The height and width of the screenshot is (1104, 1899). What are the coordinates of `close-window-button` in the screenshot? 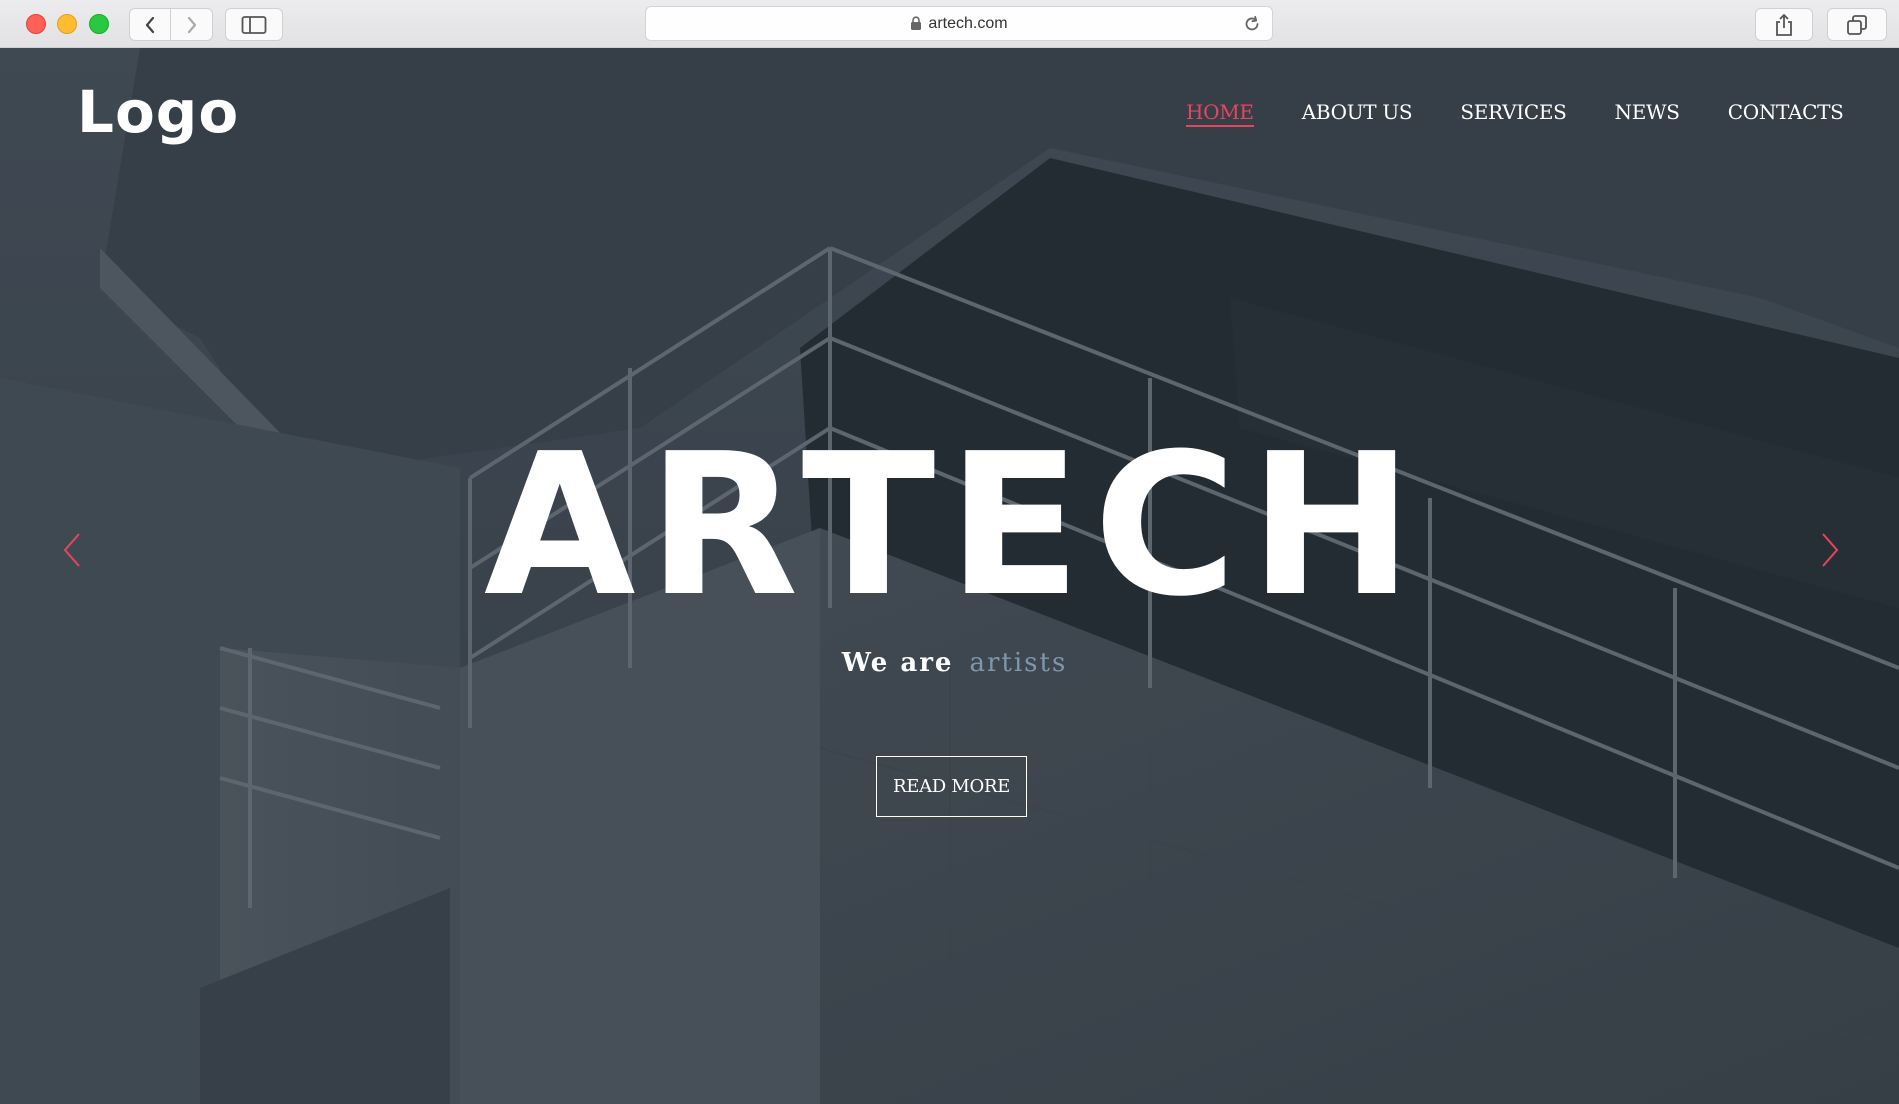 It's located at (36, 24).